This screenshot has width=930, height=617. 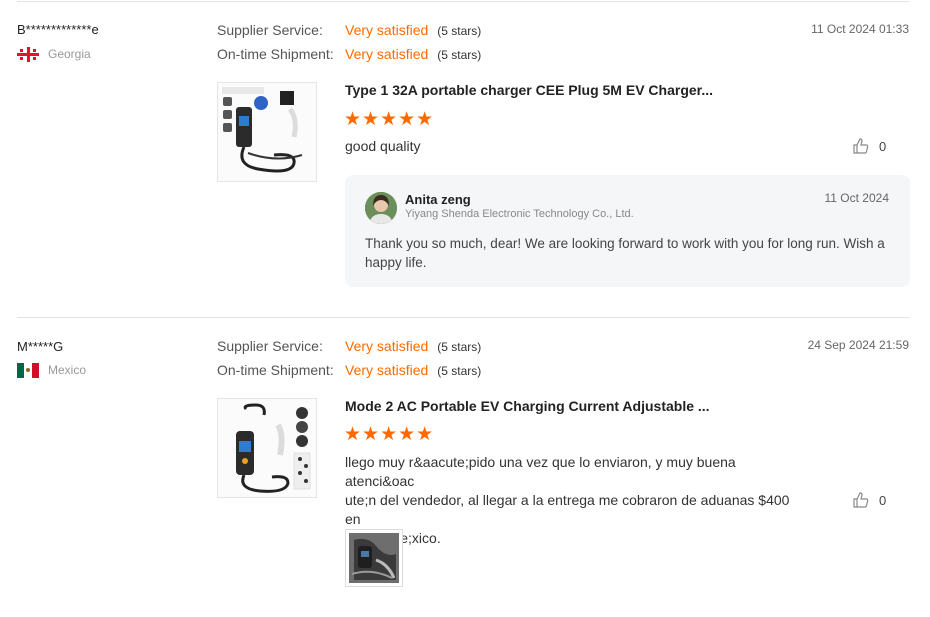 I want to click on review-date: 11 Oct 2024 01:33, so click(x=860, y=29).